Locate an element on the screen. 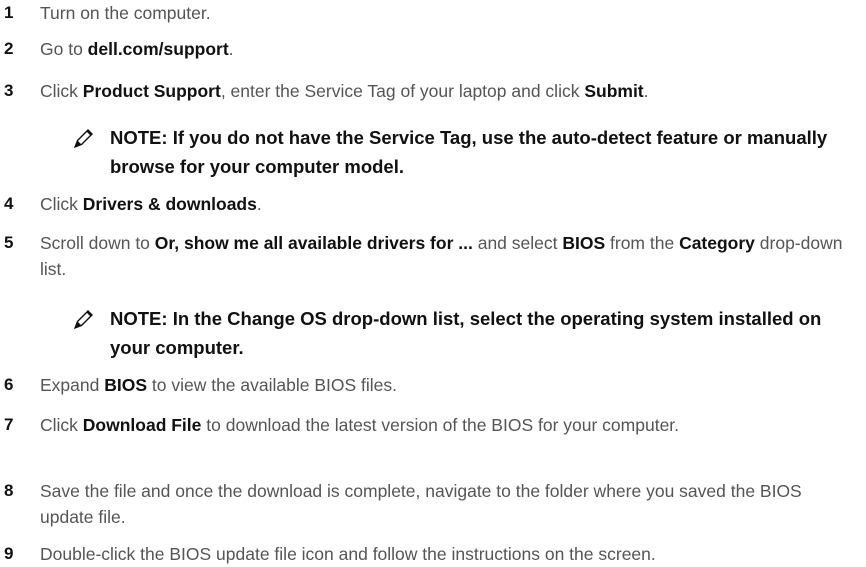 The image size is (866, 567). step-text: Click Drivers & downloads. is located at coordinates (151, 204).